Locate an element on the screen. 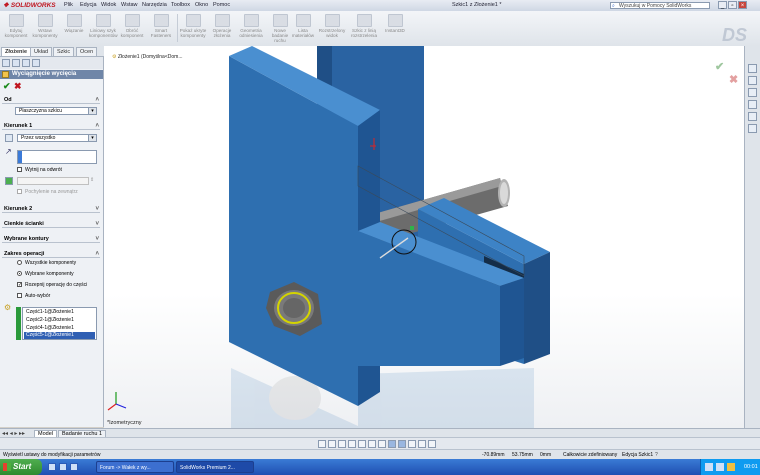 The width and height of the screenshot is (760, 475). menu-toolbox: Toolbox is located at coordinates (180, 5).